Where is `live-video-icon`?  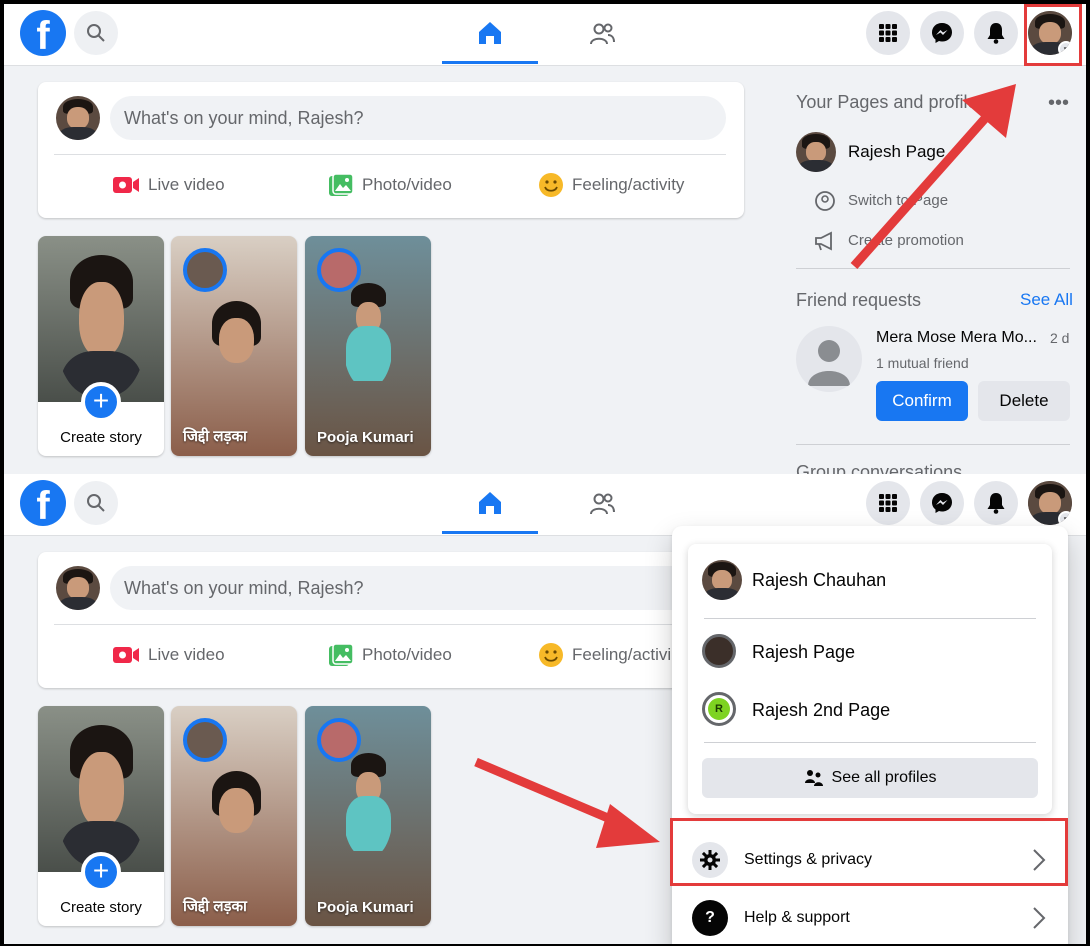 live-video-icon is located at coordinates (126, 185).